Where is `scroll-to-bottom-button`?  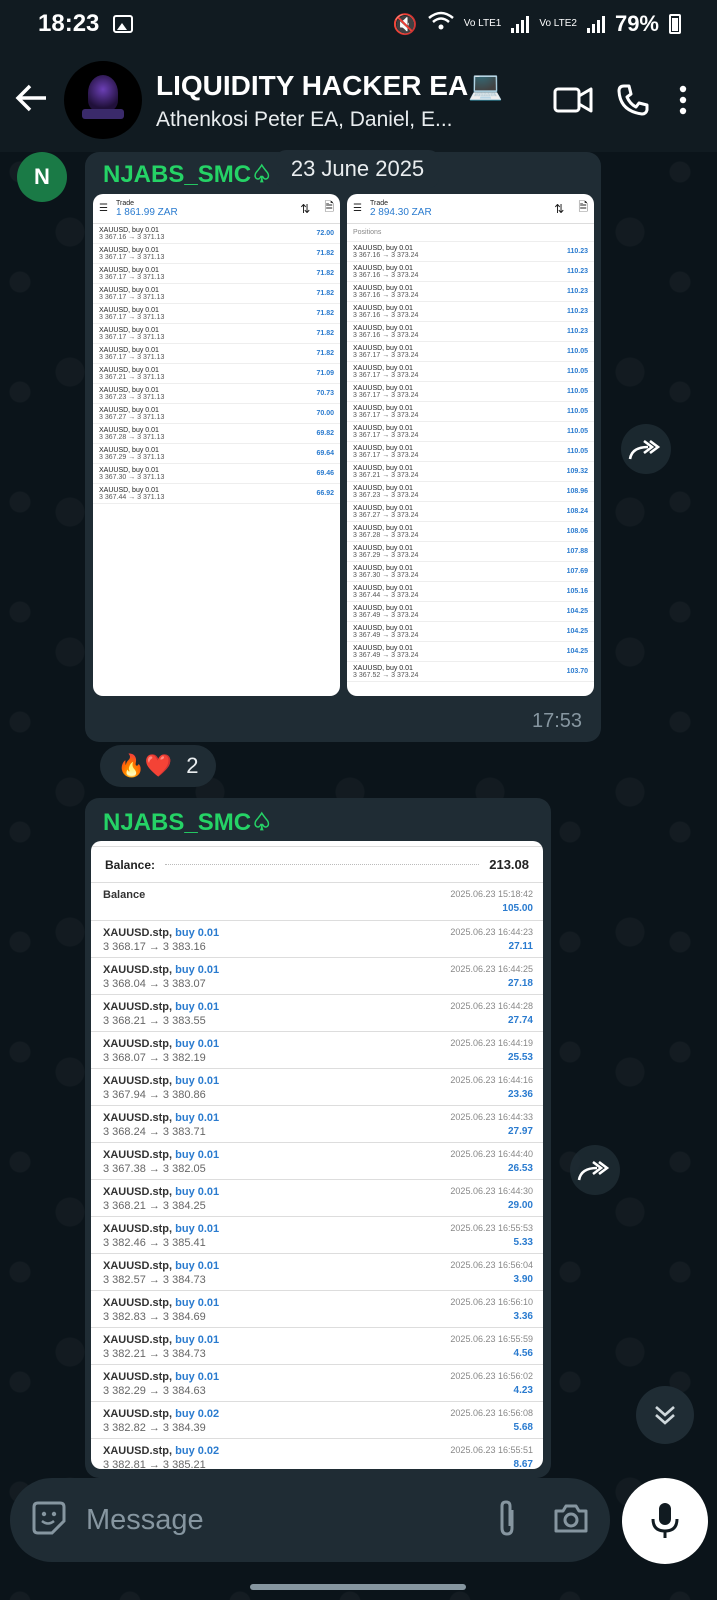 scroll-to-bottom-button is located at coordinates (665, 1415).